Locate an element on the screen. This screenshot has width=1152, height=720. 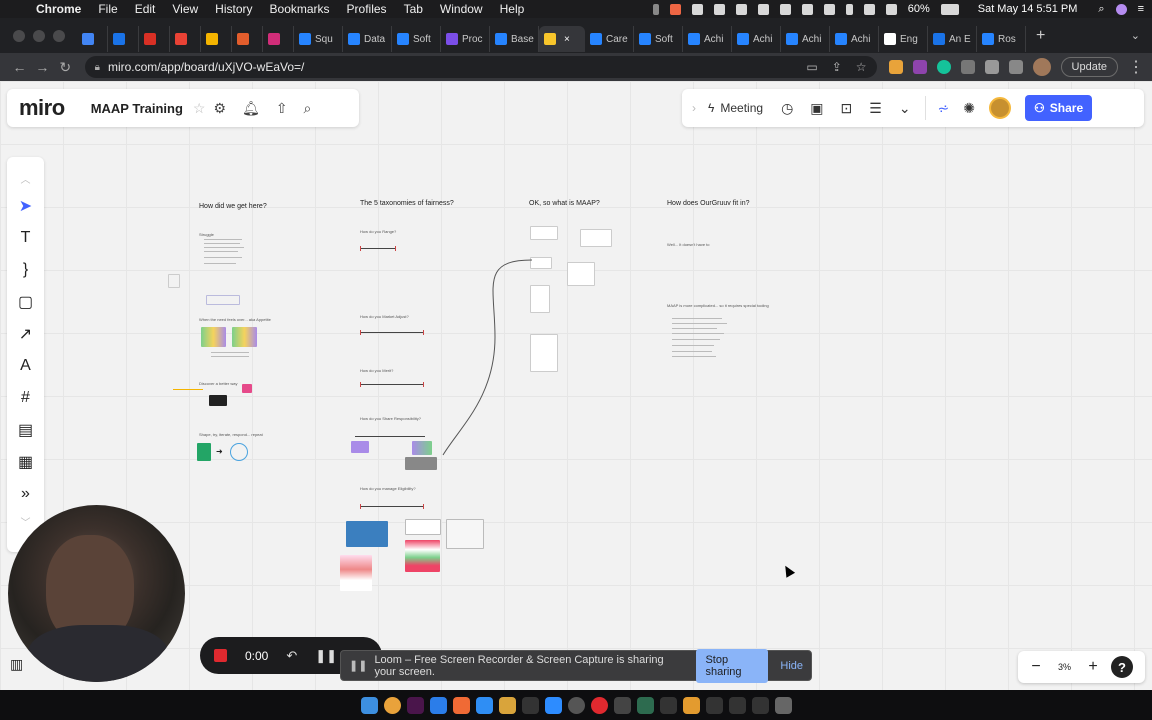
sidebar-icon is located at coordinates (1015, 67).